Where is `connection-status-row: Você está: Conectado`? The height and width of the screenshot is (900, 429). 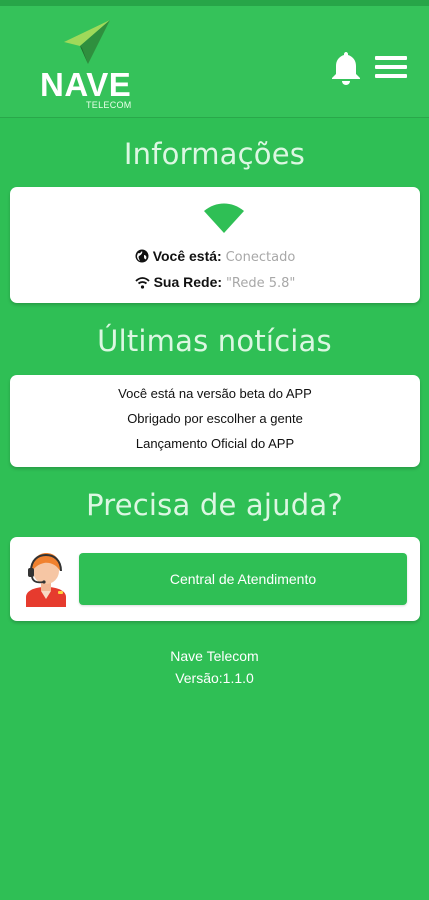 connection-status-row: Você está: Conectado is located at coordinates (215, 256).